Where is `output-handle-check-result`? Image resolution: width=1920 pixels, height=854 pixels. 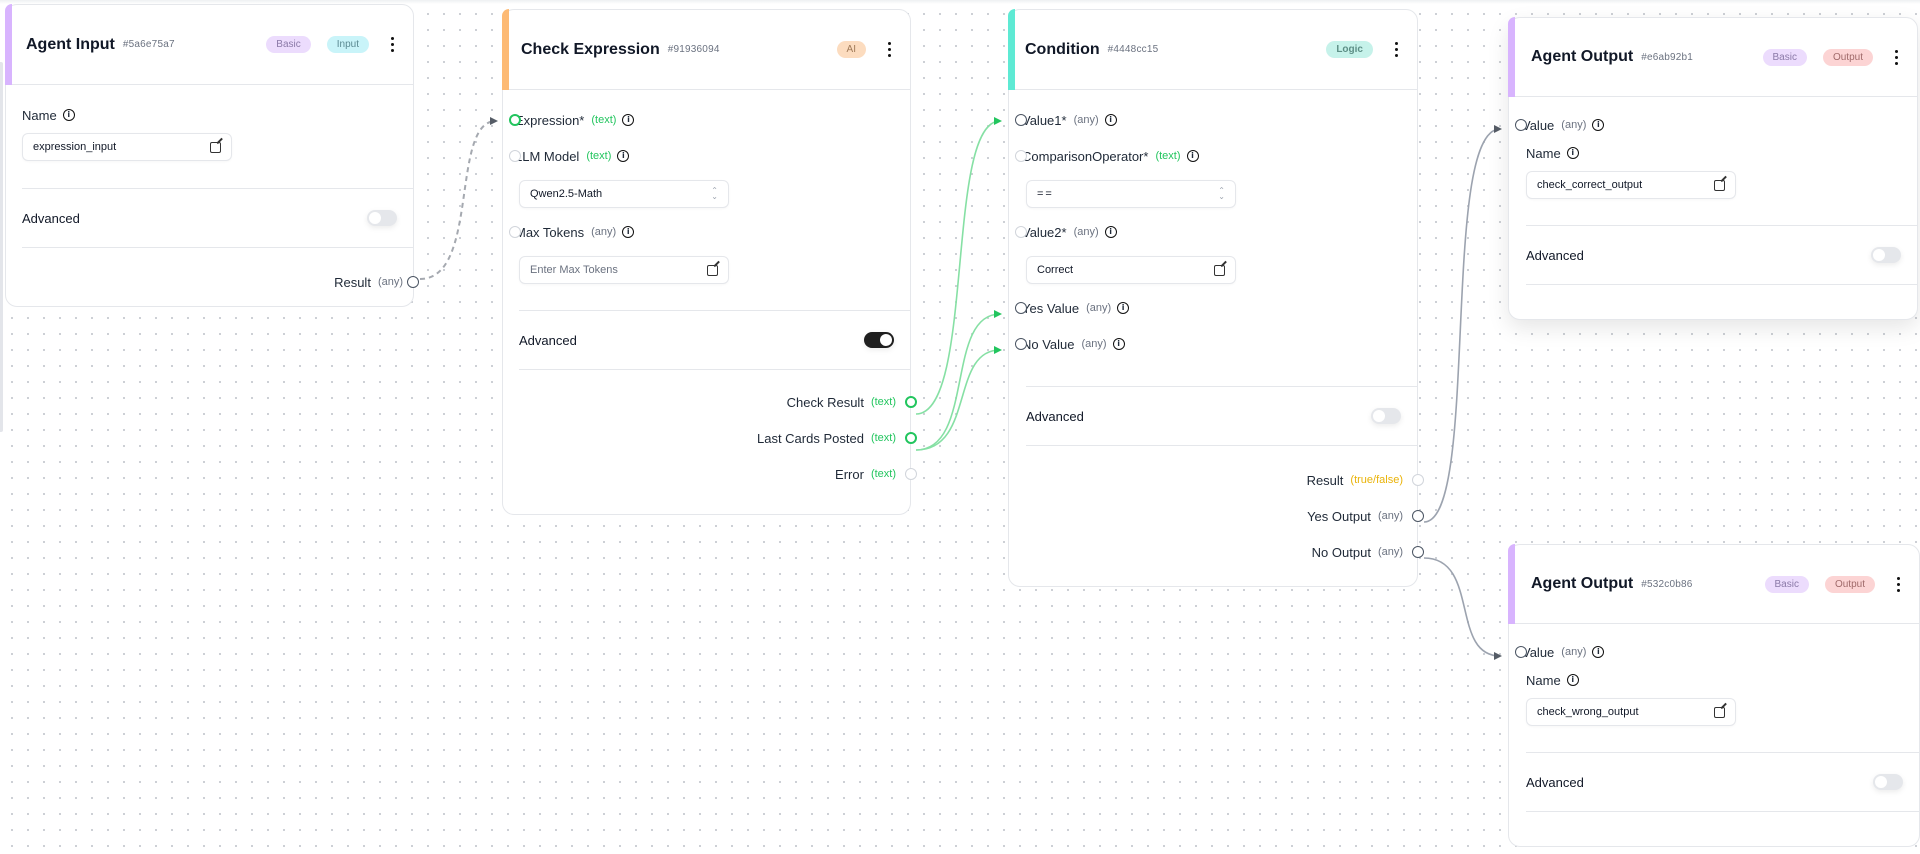
output-handle-check-result is located at coordinates (911, 402).